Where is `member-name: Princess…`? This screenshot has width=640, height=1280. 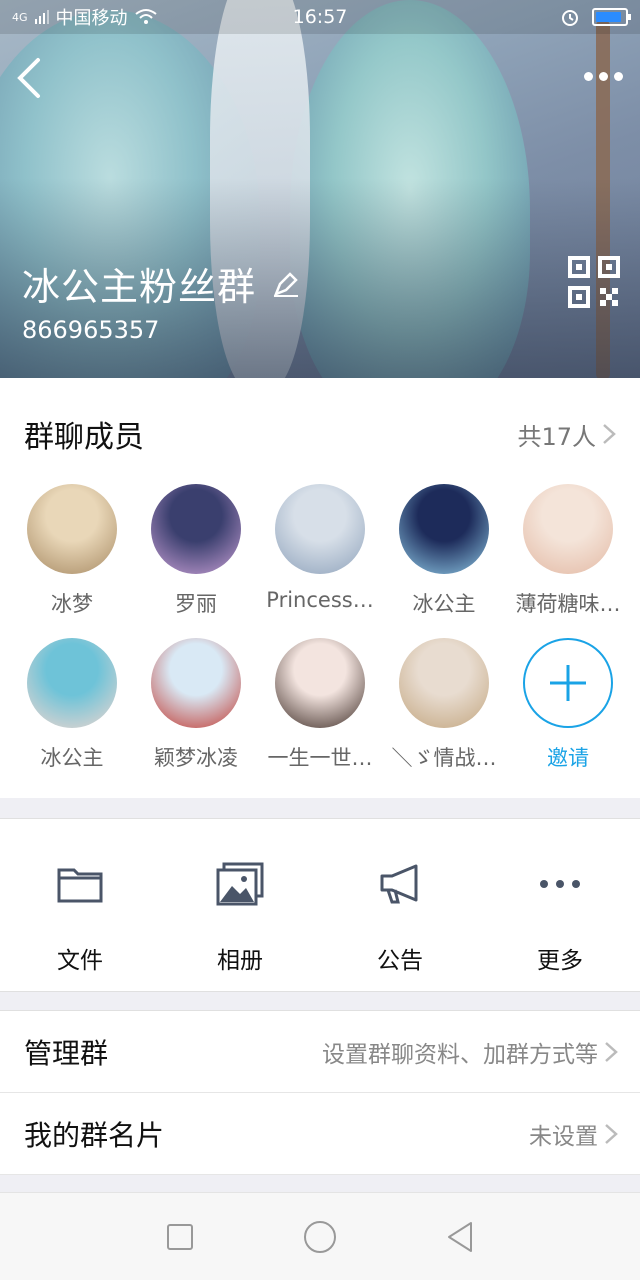
member-name: Princess… is located at coordinates (320, 600).